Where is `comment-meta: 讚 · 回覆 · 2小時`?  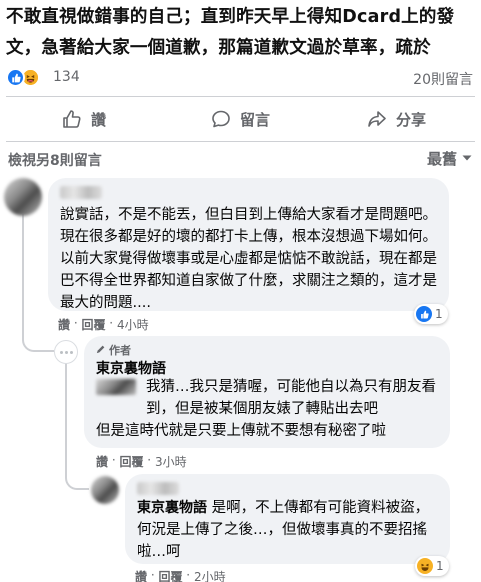 comment-meta: 讚 · 回覆 · 2小時 is located at coordinates (180, 575).